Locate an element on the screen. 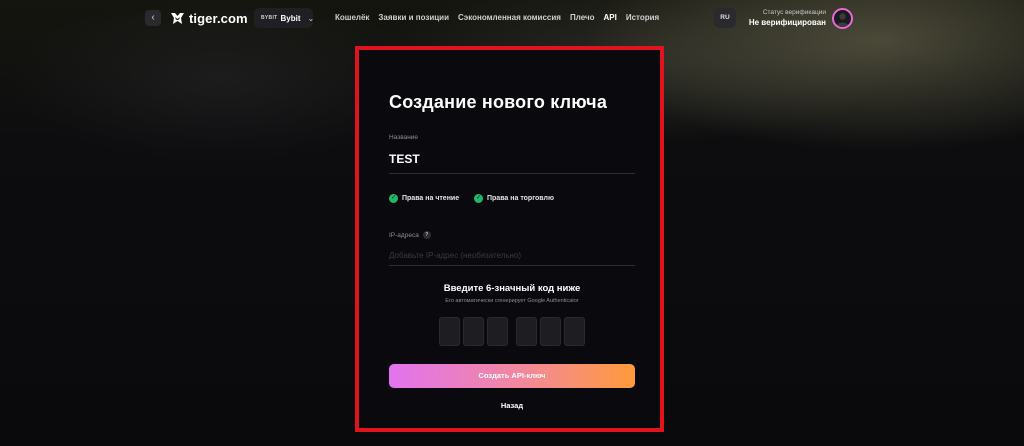 The image size is (1024, 446). code-title: Введите 6-значный код ниже is located at coordinates (512, 288).